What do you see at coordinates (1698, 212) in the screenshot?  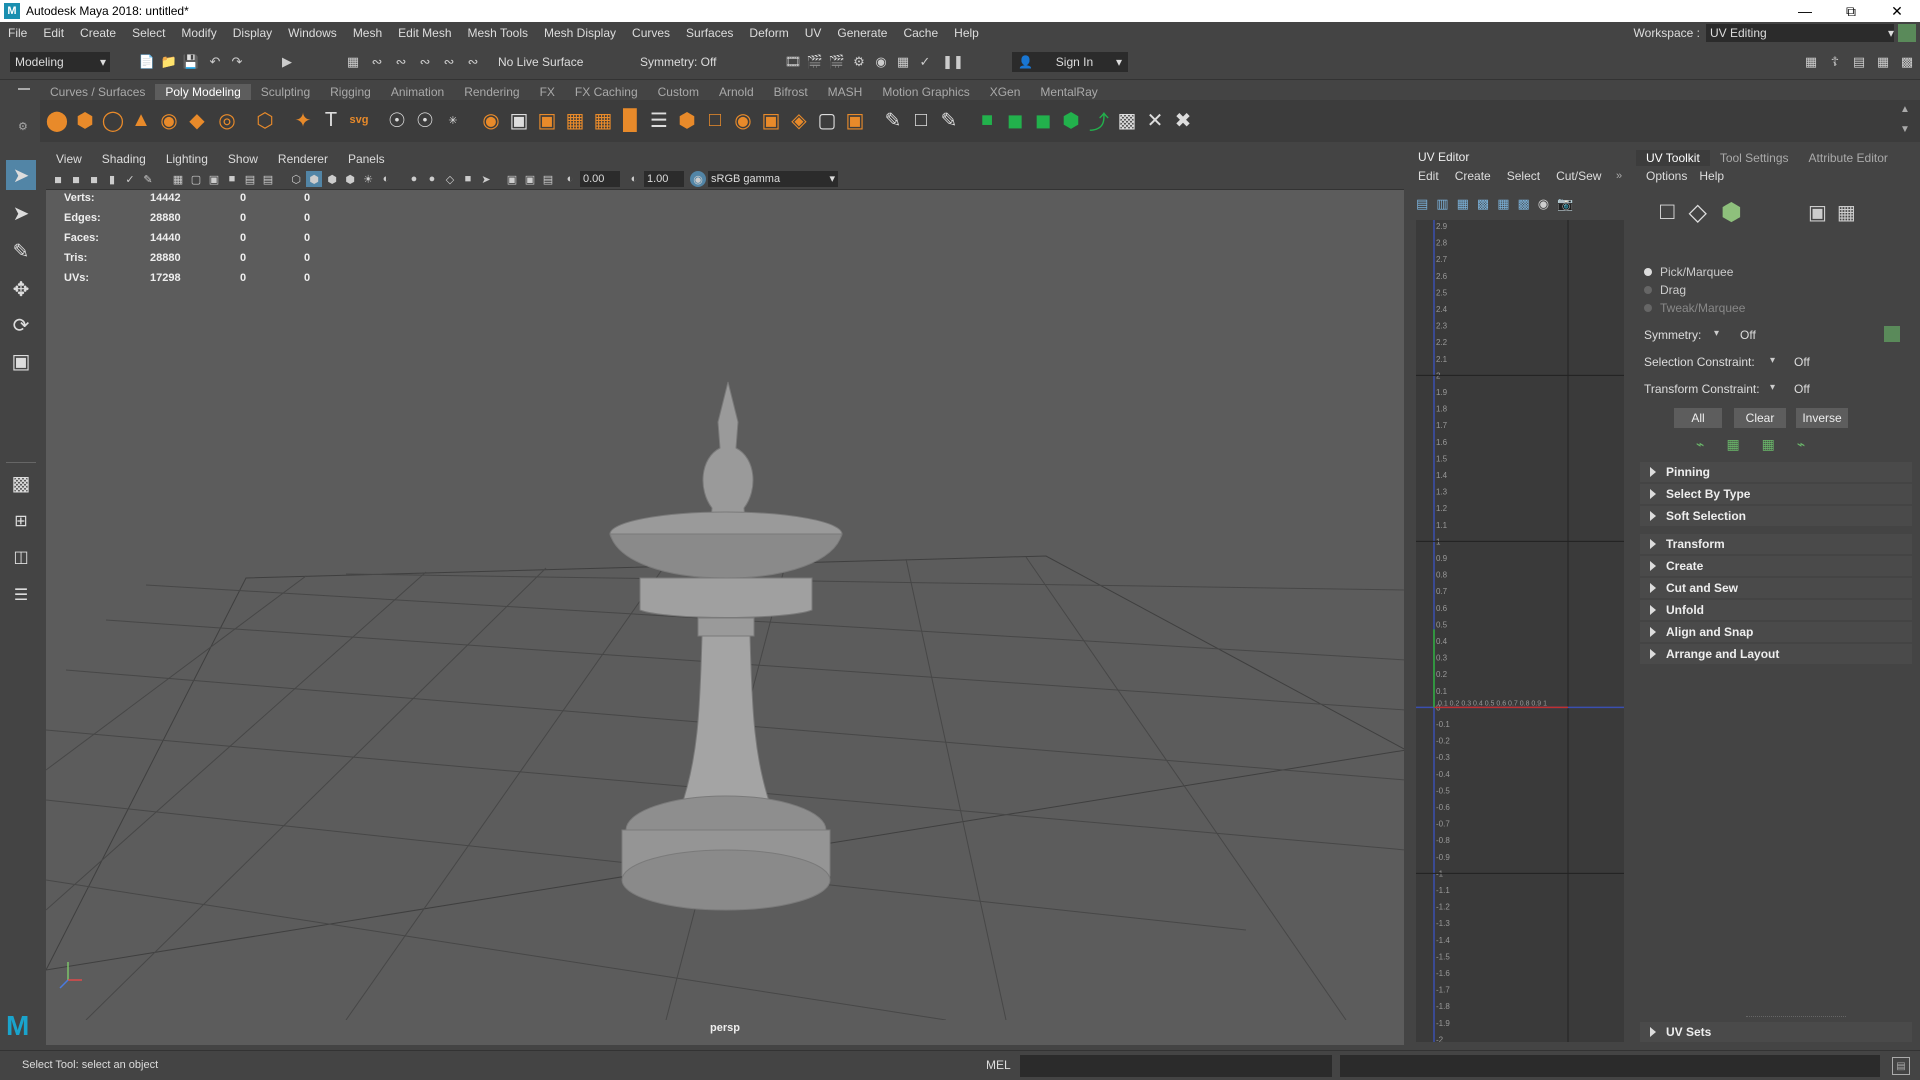 I see `uv-mode-icon: ◇` at bounding box center [1698, 212].